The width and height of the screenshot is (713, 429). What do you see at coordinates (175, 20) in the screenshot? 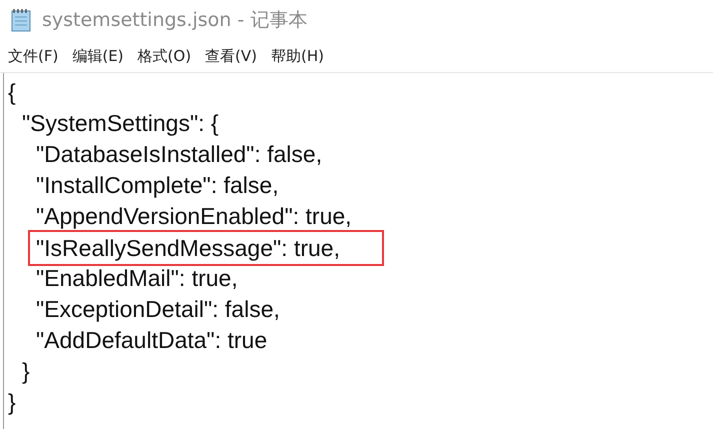
I see `window-title: systemsettings.json - 记事本` at bounding box center [175, 20].